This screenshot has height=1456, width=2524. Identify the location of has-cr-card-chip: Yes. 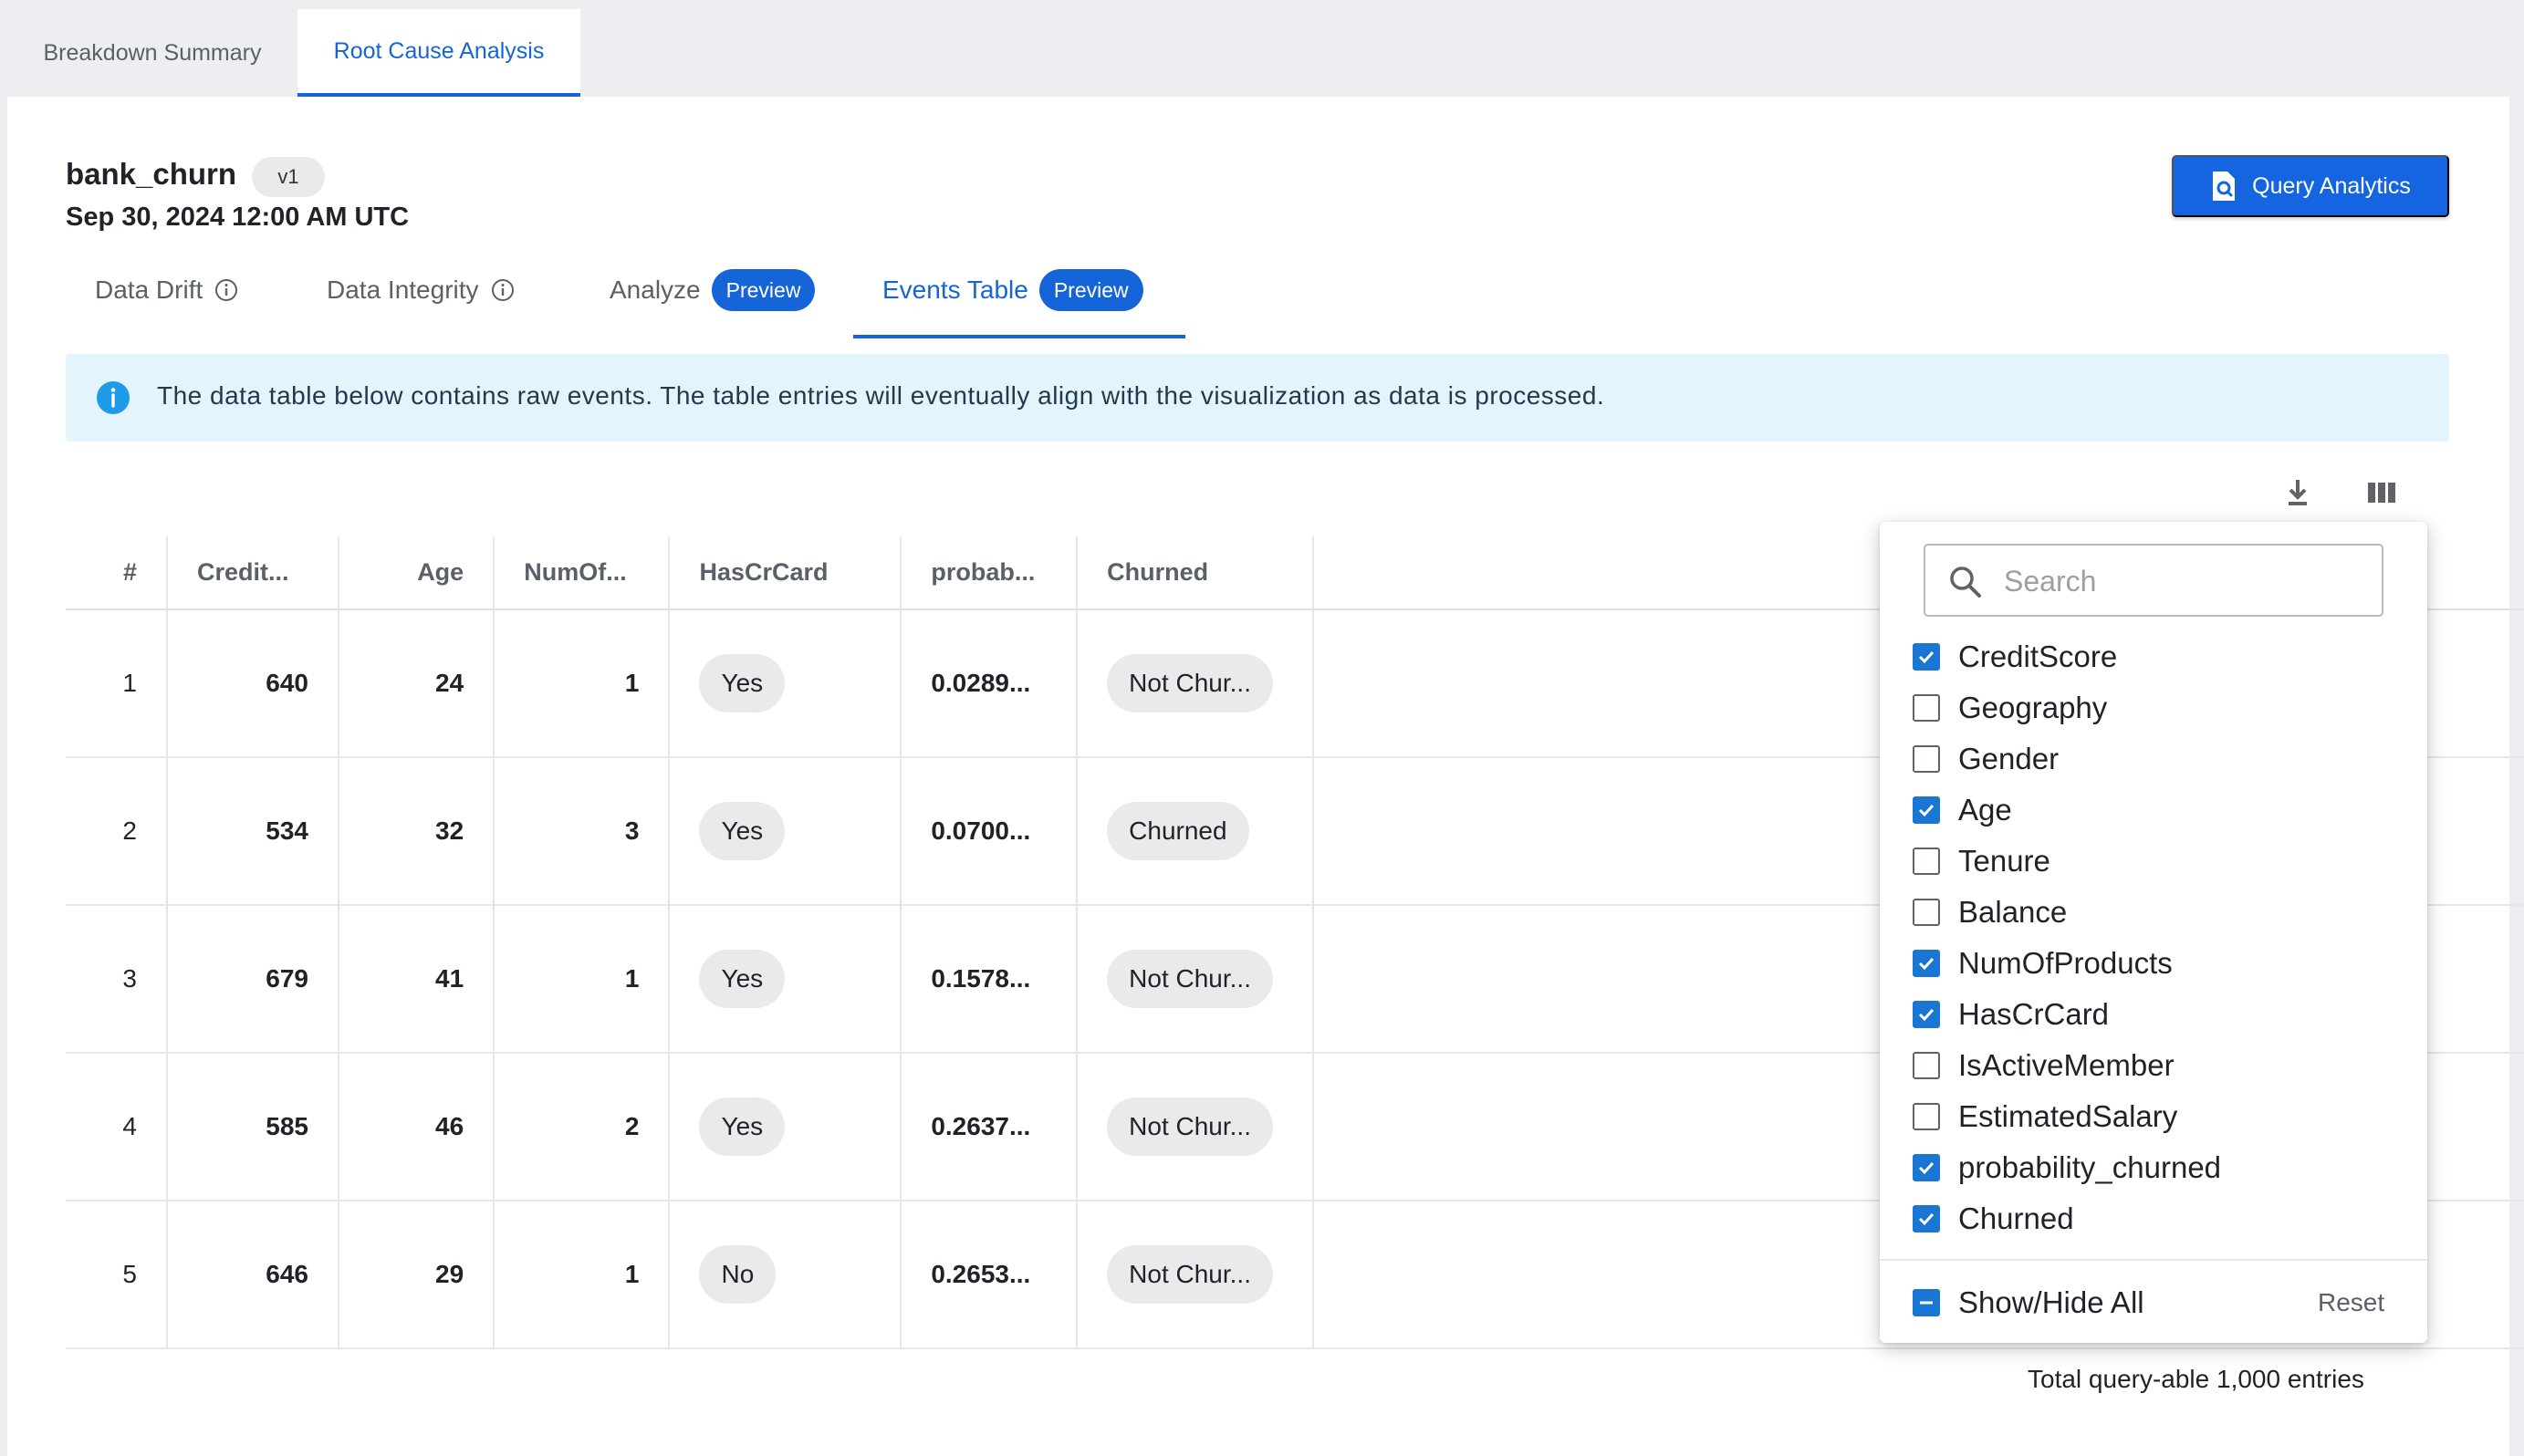
(742, 979).